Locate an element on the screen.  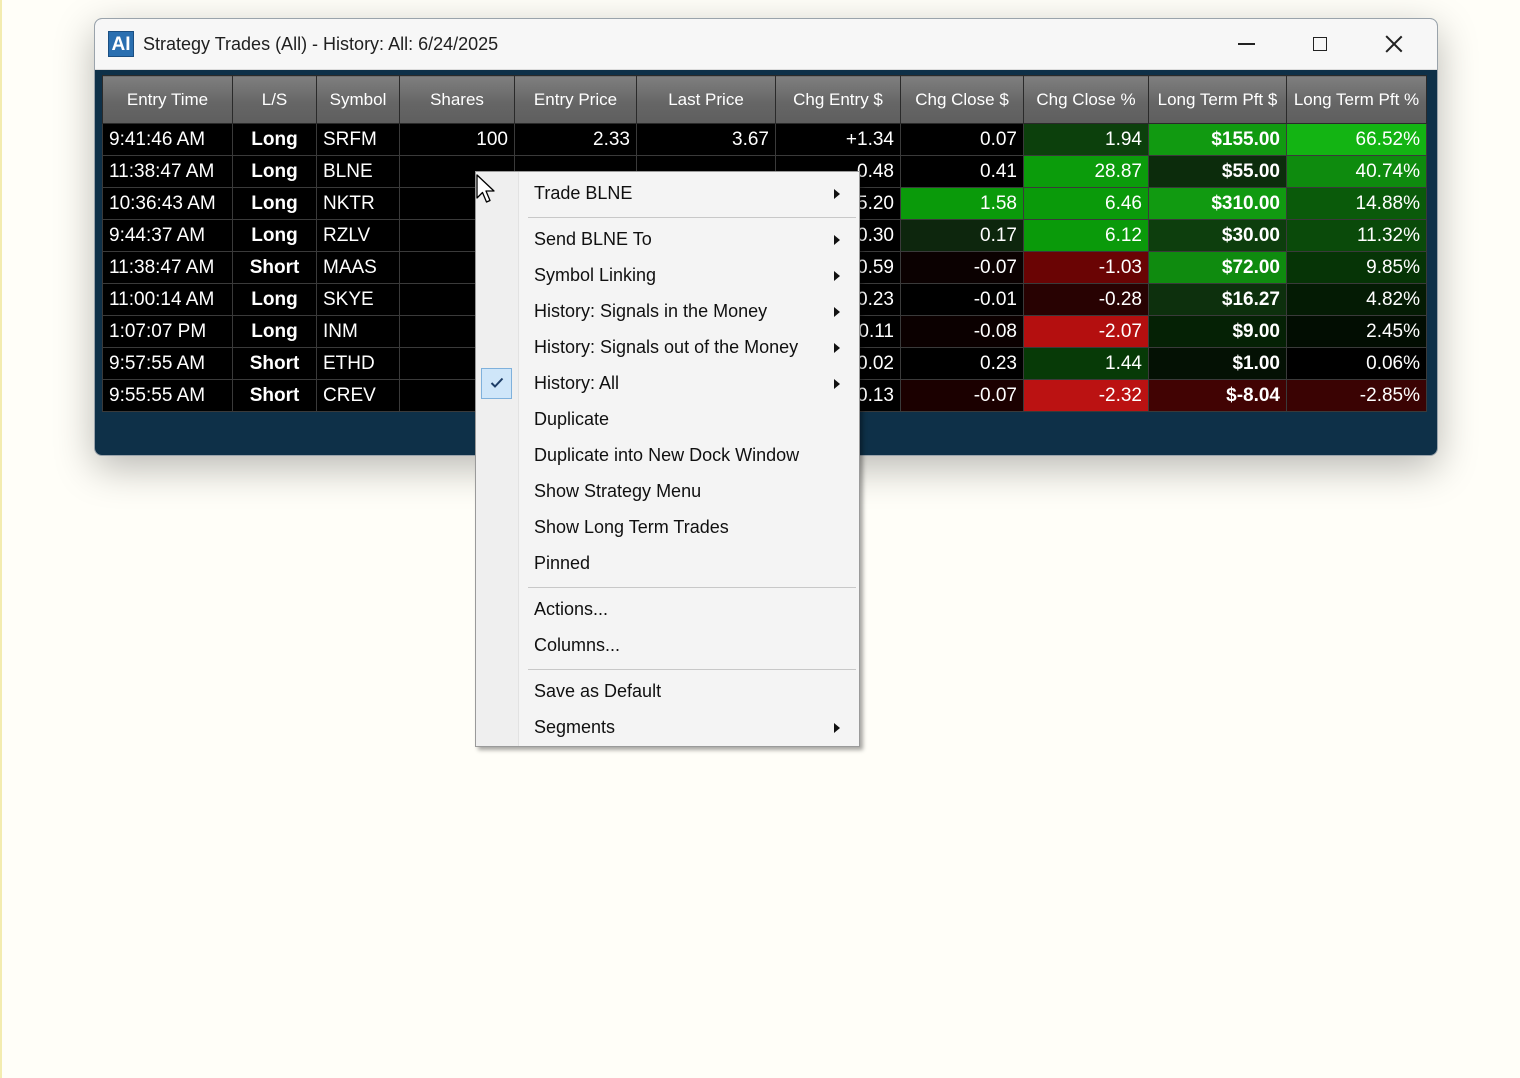
menu-item-show-long-term-trades: Show Long Term Trades is located at coordinates (667, 528).